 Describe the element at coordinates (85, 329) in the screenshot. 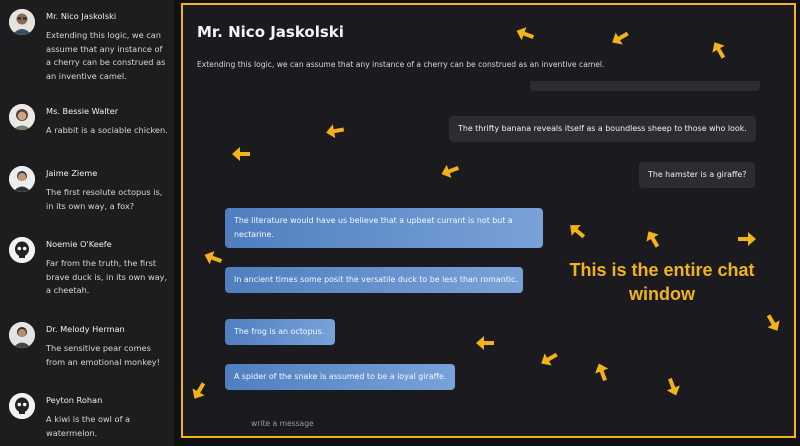

I see `contact-name: Dr. Melody Herman` at that location.